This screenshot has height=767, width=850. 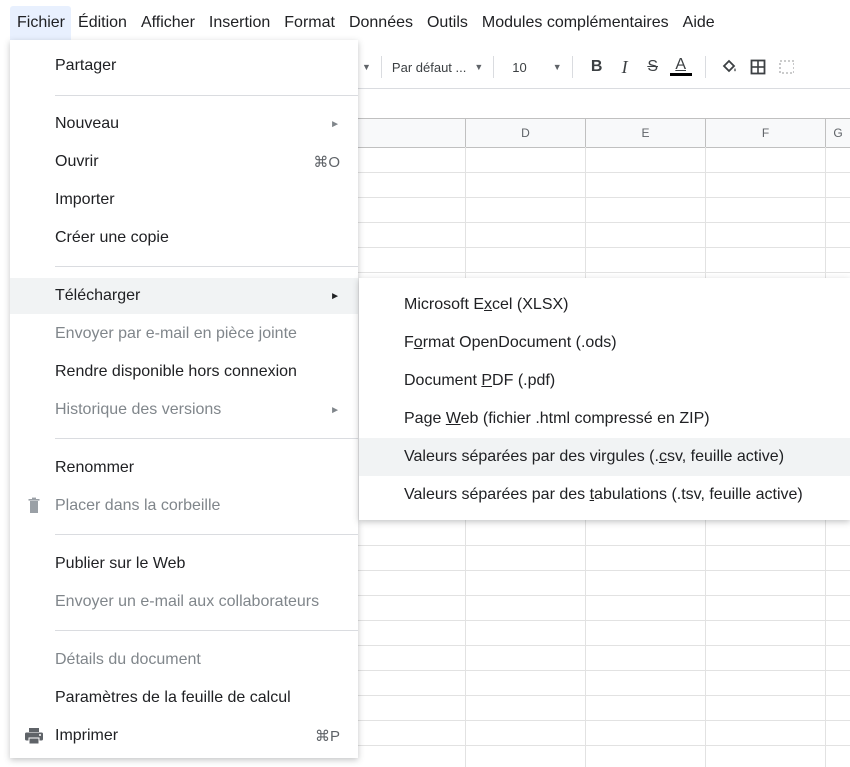 I want to click on text-color-button: A, so click(x=681, y=67).